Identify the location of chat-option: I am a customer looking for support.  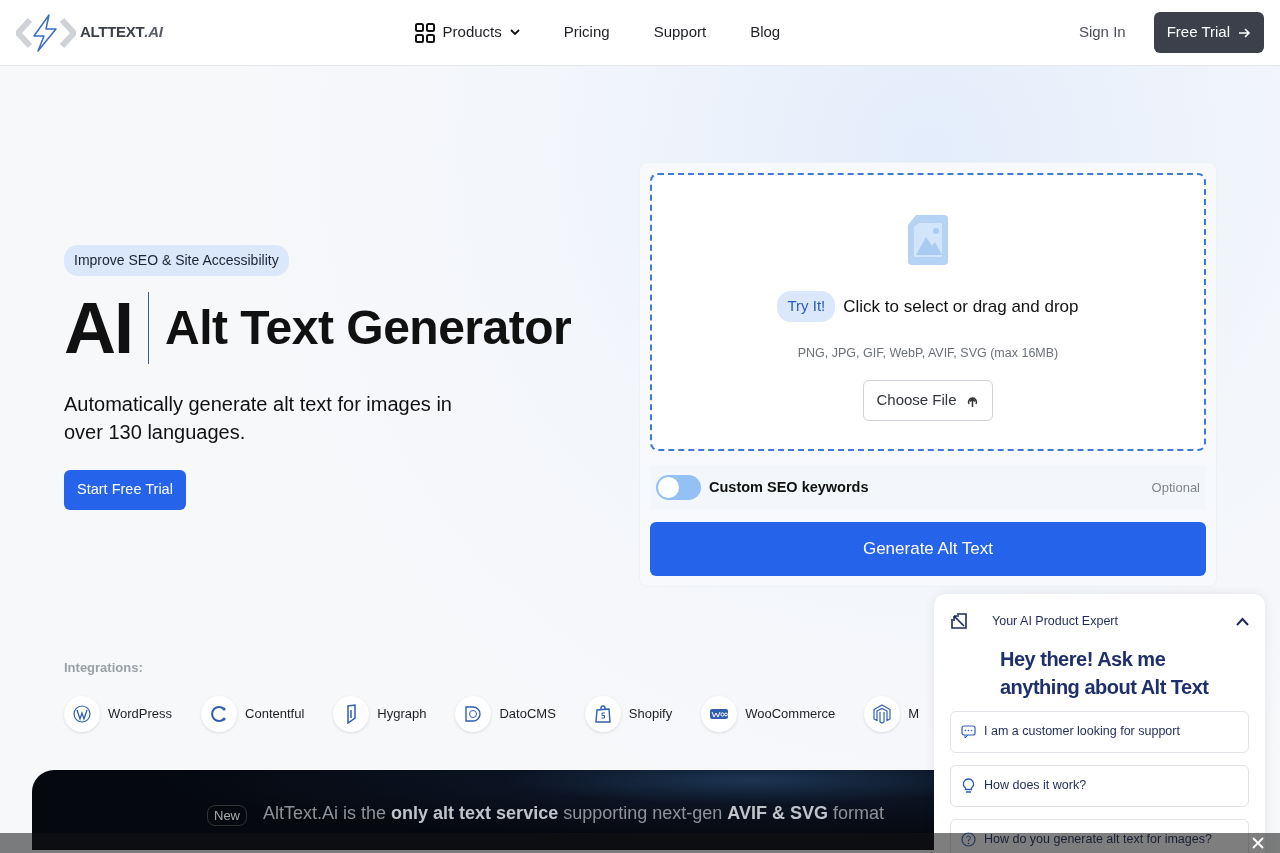
(1099, 731).